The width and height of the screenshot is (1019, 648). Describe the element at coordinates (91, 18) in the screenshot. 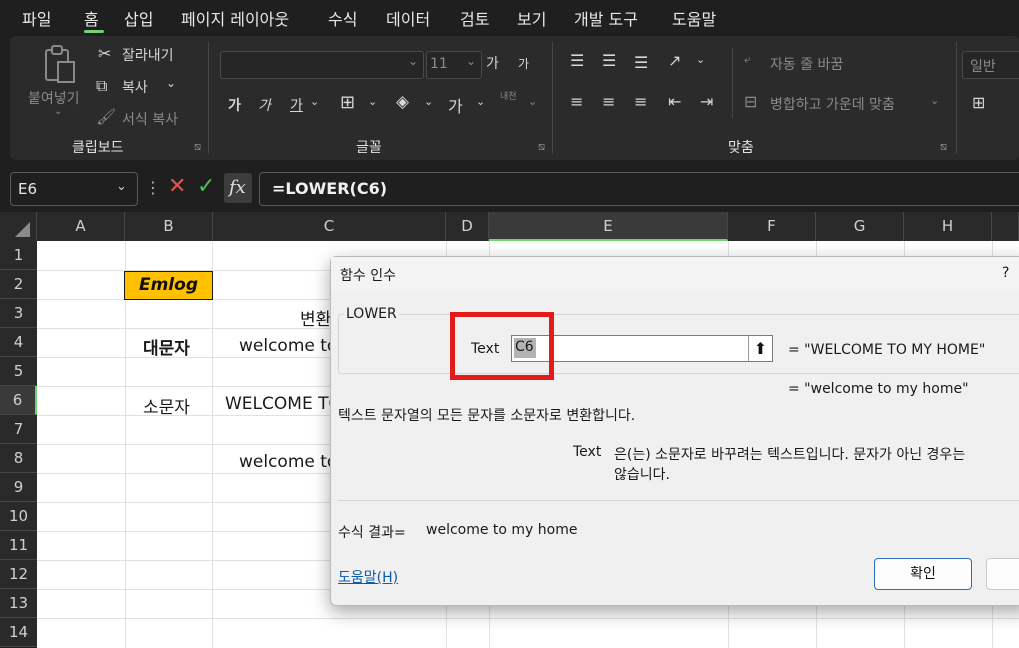

I see `menu-home: 홈` at that location.